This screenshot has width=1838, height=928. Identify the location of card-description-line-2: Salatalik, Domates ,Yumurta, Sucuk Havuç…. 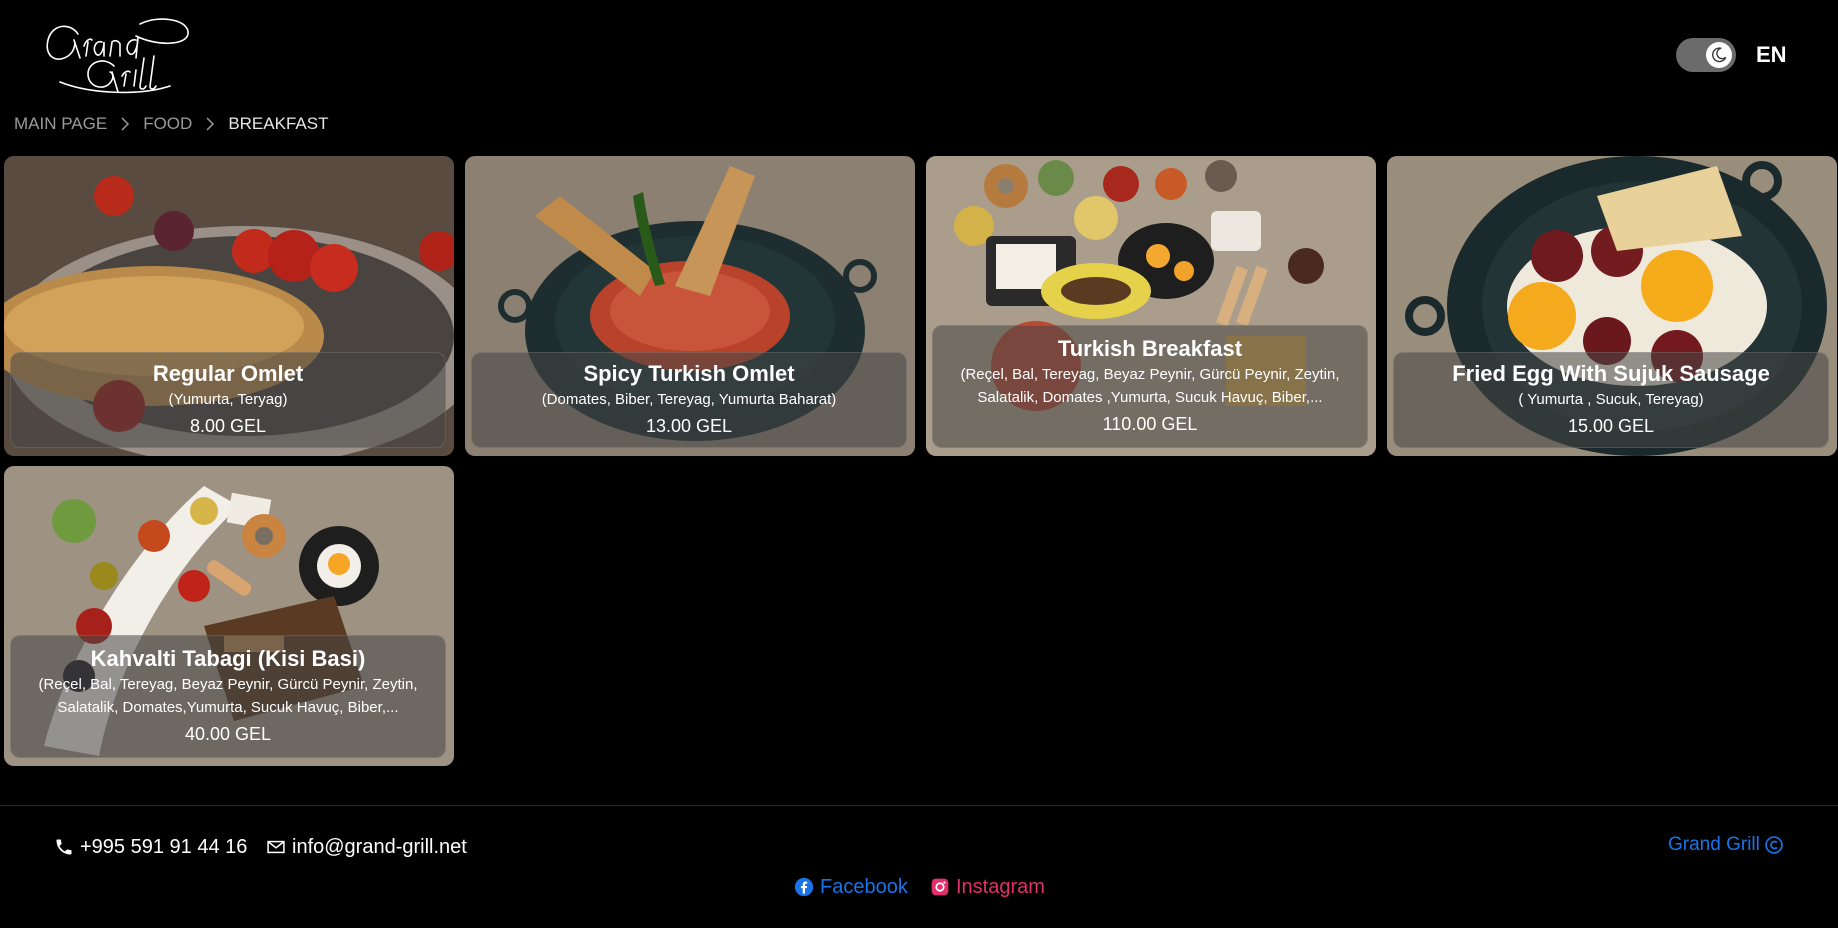
(1150, 397).